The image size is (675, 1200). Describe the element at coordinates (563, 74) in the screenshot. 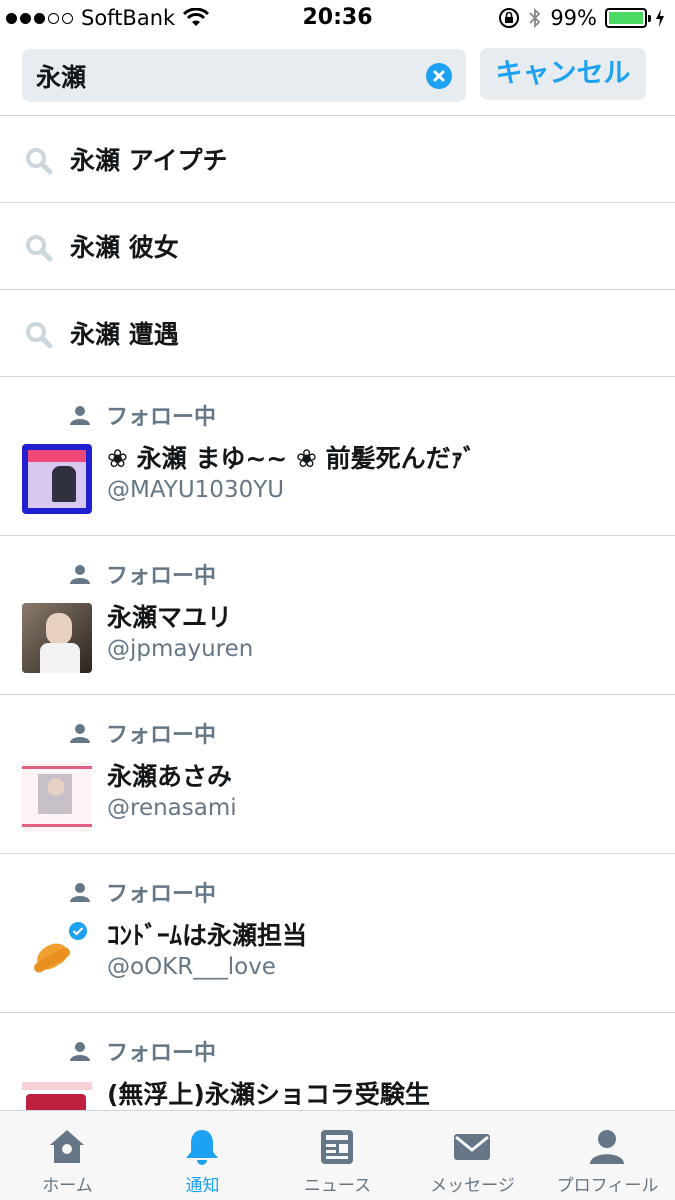

I see `cancel-button: キャンセル` at that location.